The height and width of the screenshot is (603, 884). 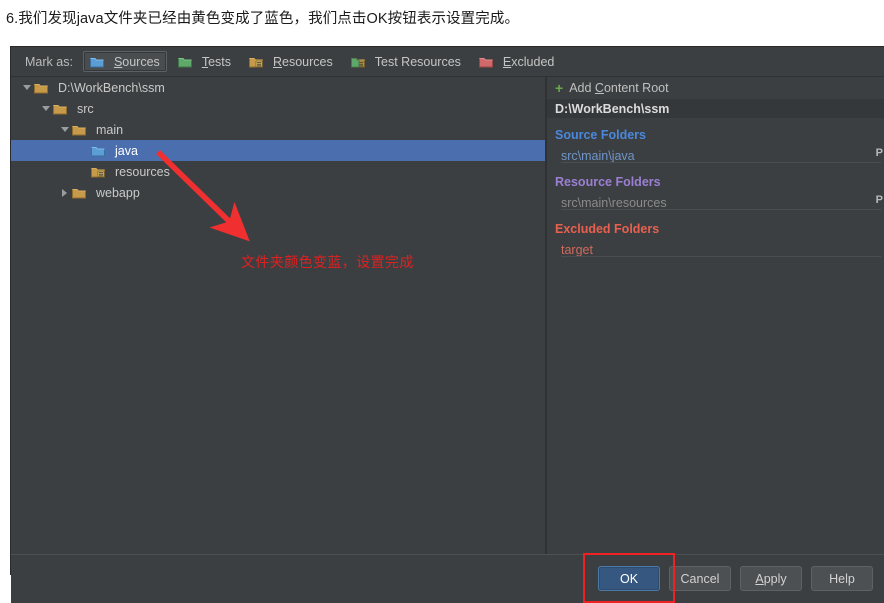 I want to click on cancel-button: Cancel, so click(x=700, y=578).